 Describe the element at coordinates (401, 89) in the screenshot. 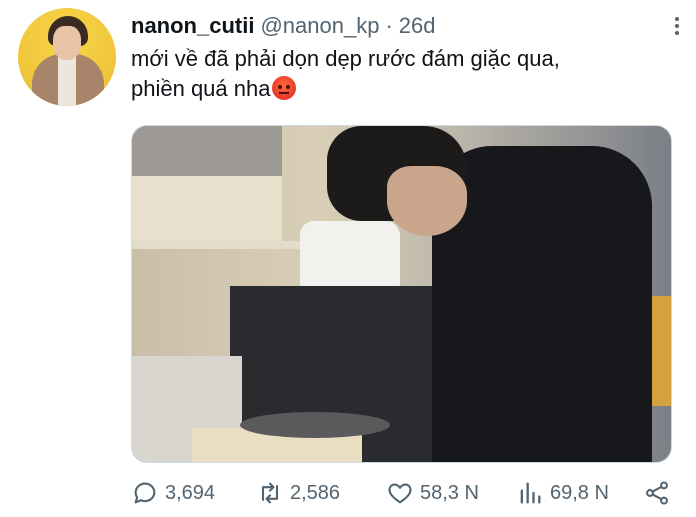

I see `tweet-text-line-2: phiền quá nha` at that location.